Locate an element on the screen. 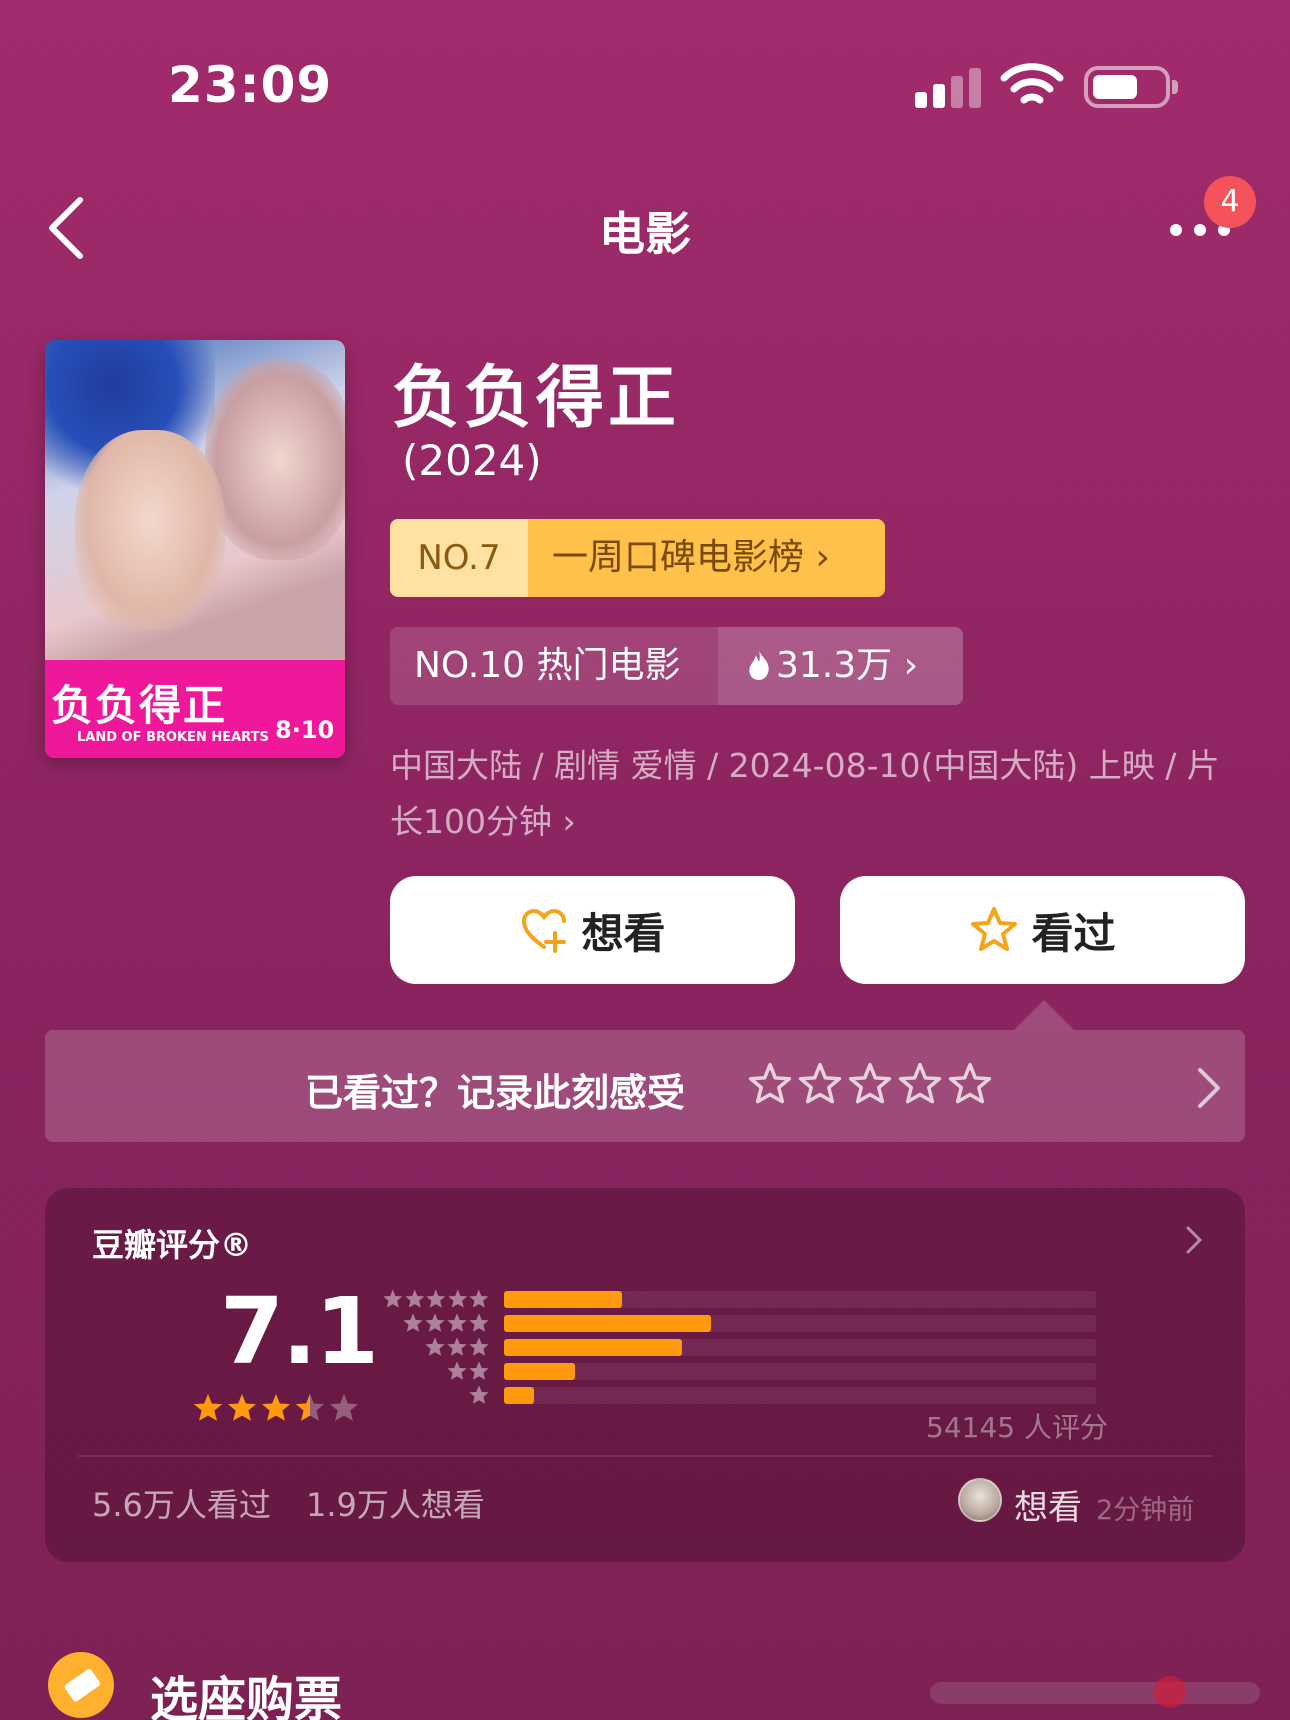  friend-action: 想看 is located at coordinates (1048, 1508).